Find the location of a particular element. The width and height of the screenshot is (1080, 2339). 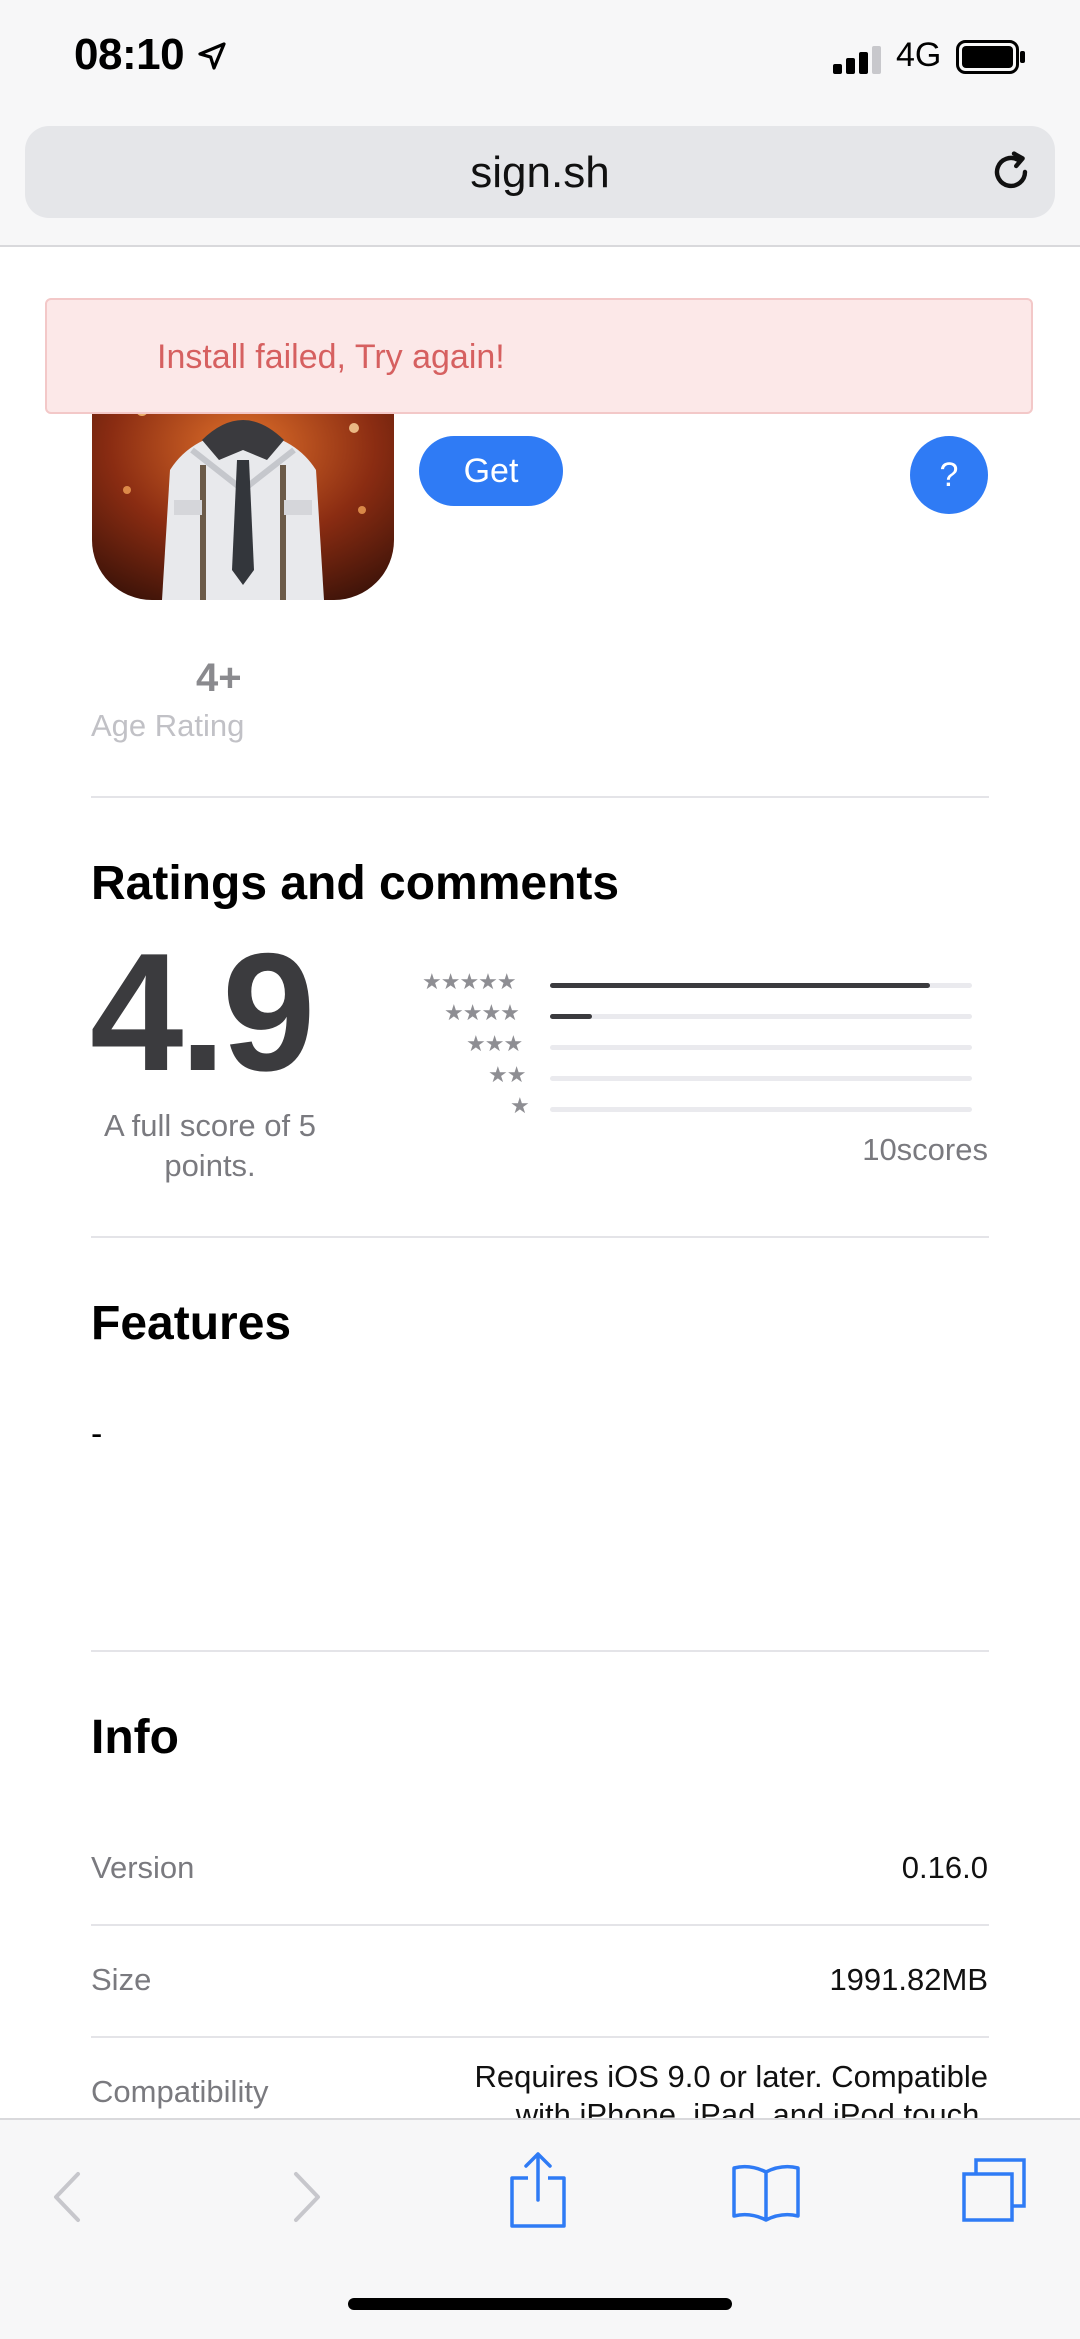

rating-row: ★★★ is located at coordinates (696, 1045).